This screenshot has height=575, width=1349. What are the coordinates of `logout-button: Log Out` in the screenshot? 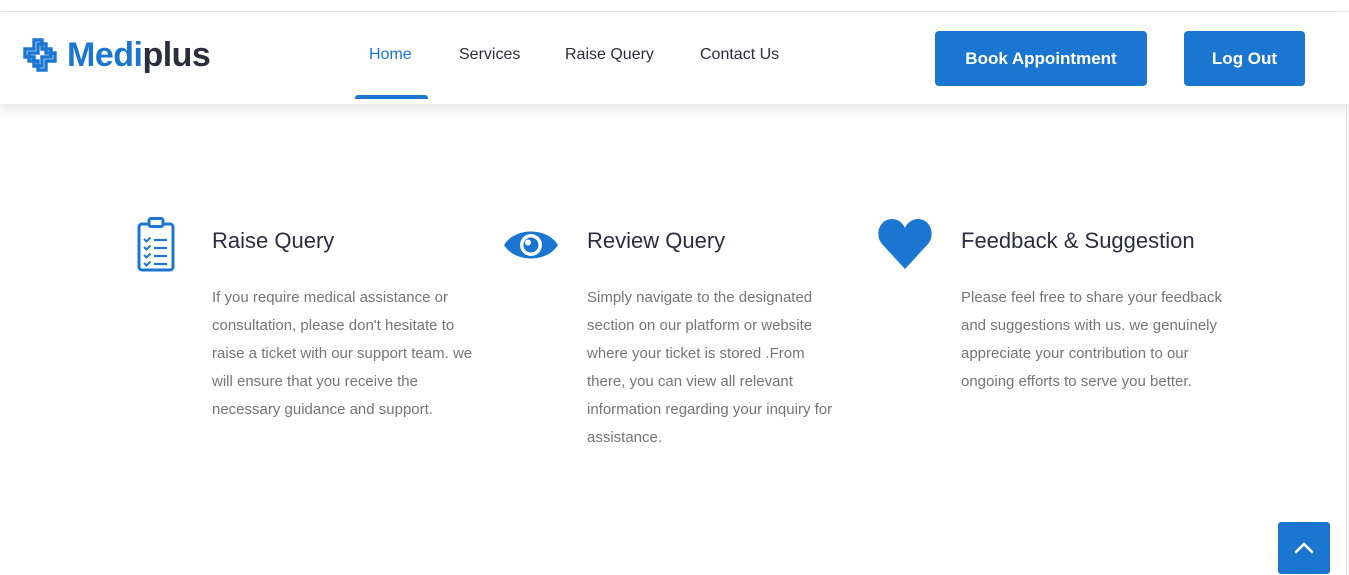 It's located at (1244, 58).